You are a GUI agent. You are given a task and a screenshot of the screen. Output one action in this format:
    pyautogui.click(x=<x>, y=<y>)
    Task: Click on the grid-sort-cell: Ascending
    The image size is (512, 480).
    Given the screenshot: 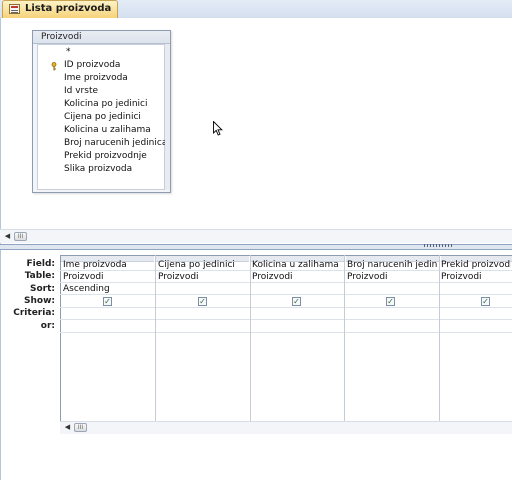 What is the action you would take?
    pyautogui.click(x=108, y=289)
    